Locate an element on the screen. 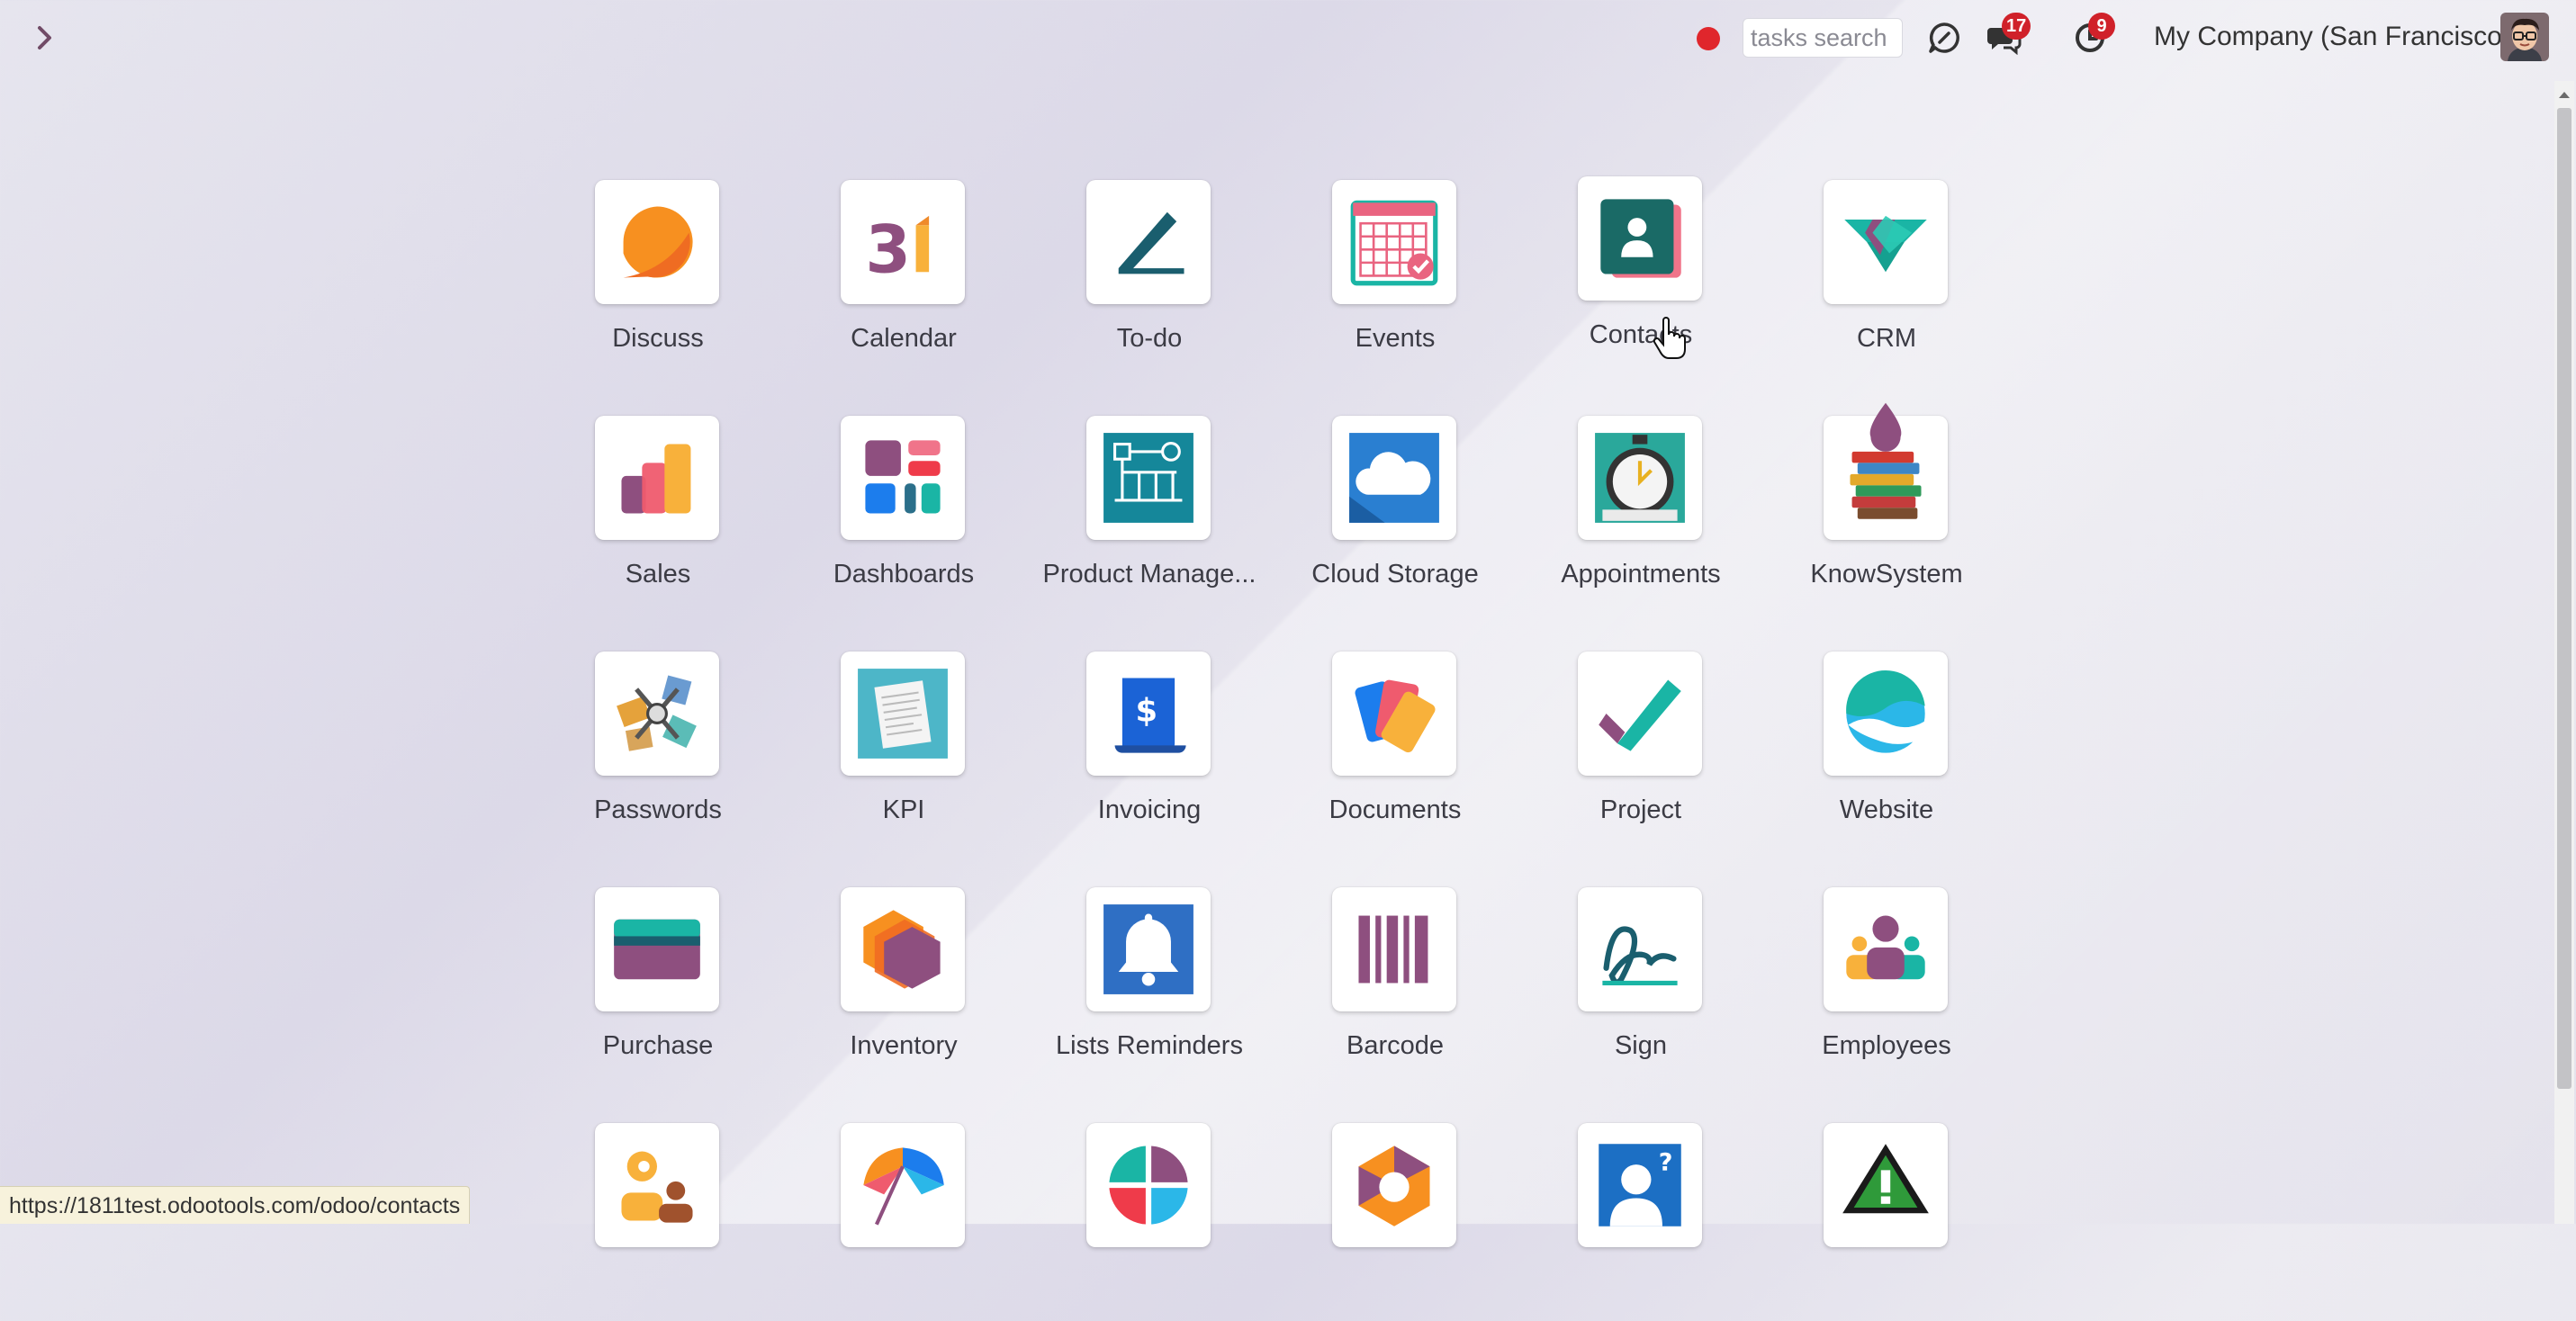  events-icon is located at coordinates (1394, 243).